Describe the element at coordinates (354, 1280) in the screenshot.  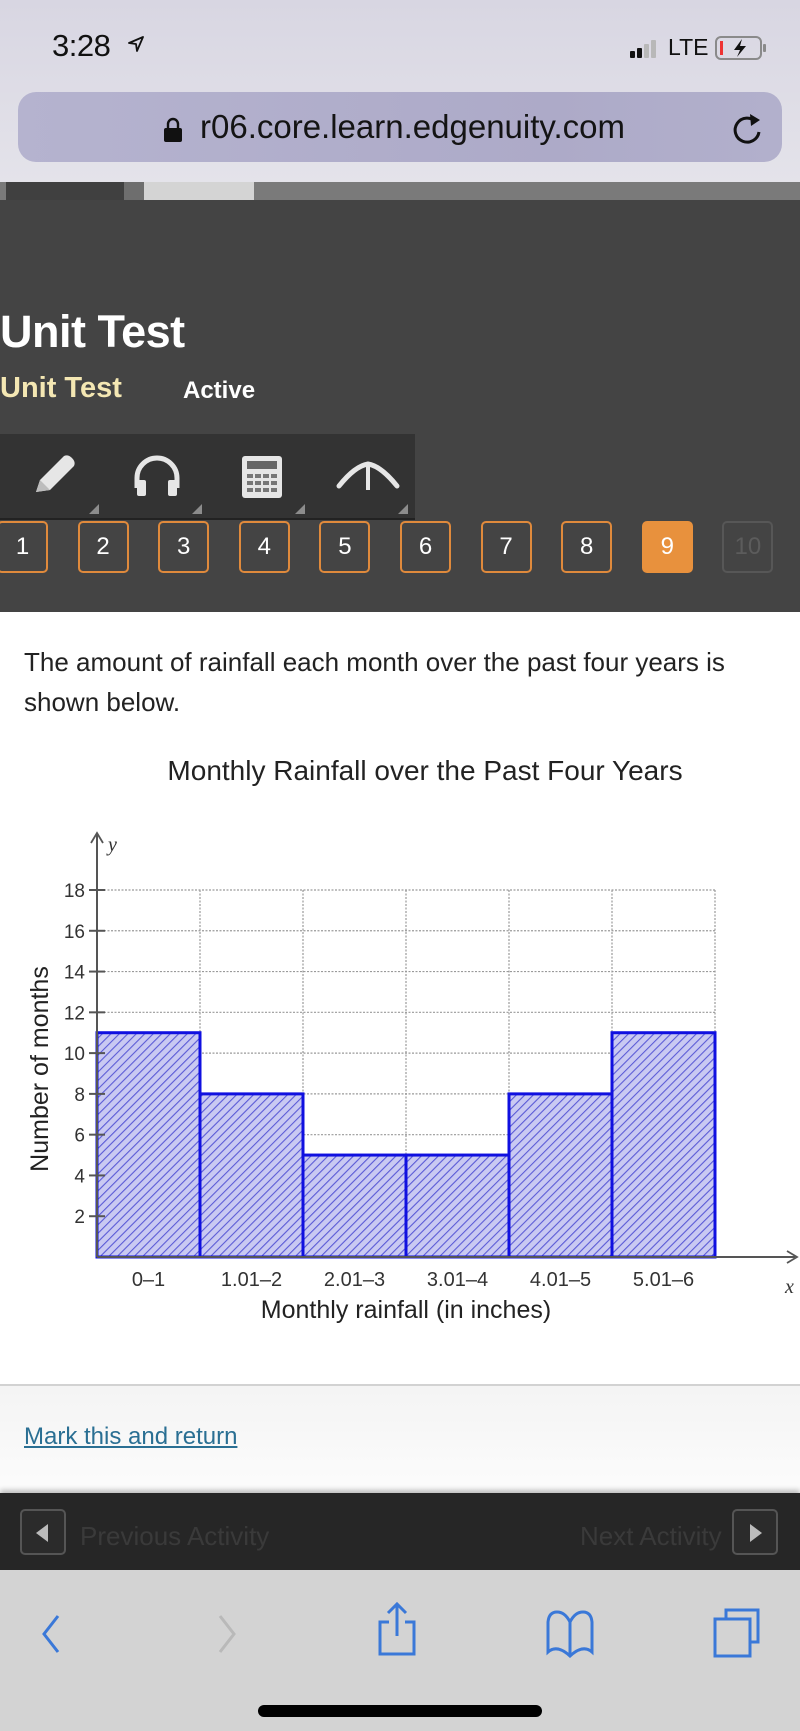
I see `x-tick-label: 2.01–3` at that location.